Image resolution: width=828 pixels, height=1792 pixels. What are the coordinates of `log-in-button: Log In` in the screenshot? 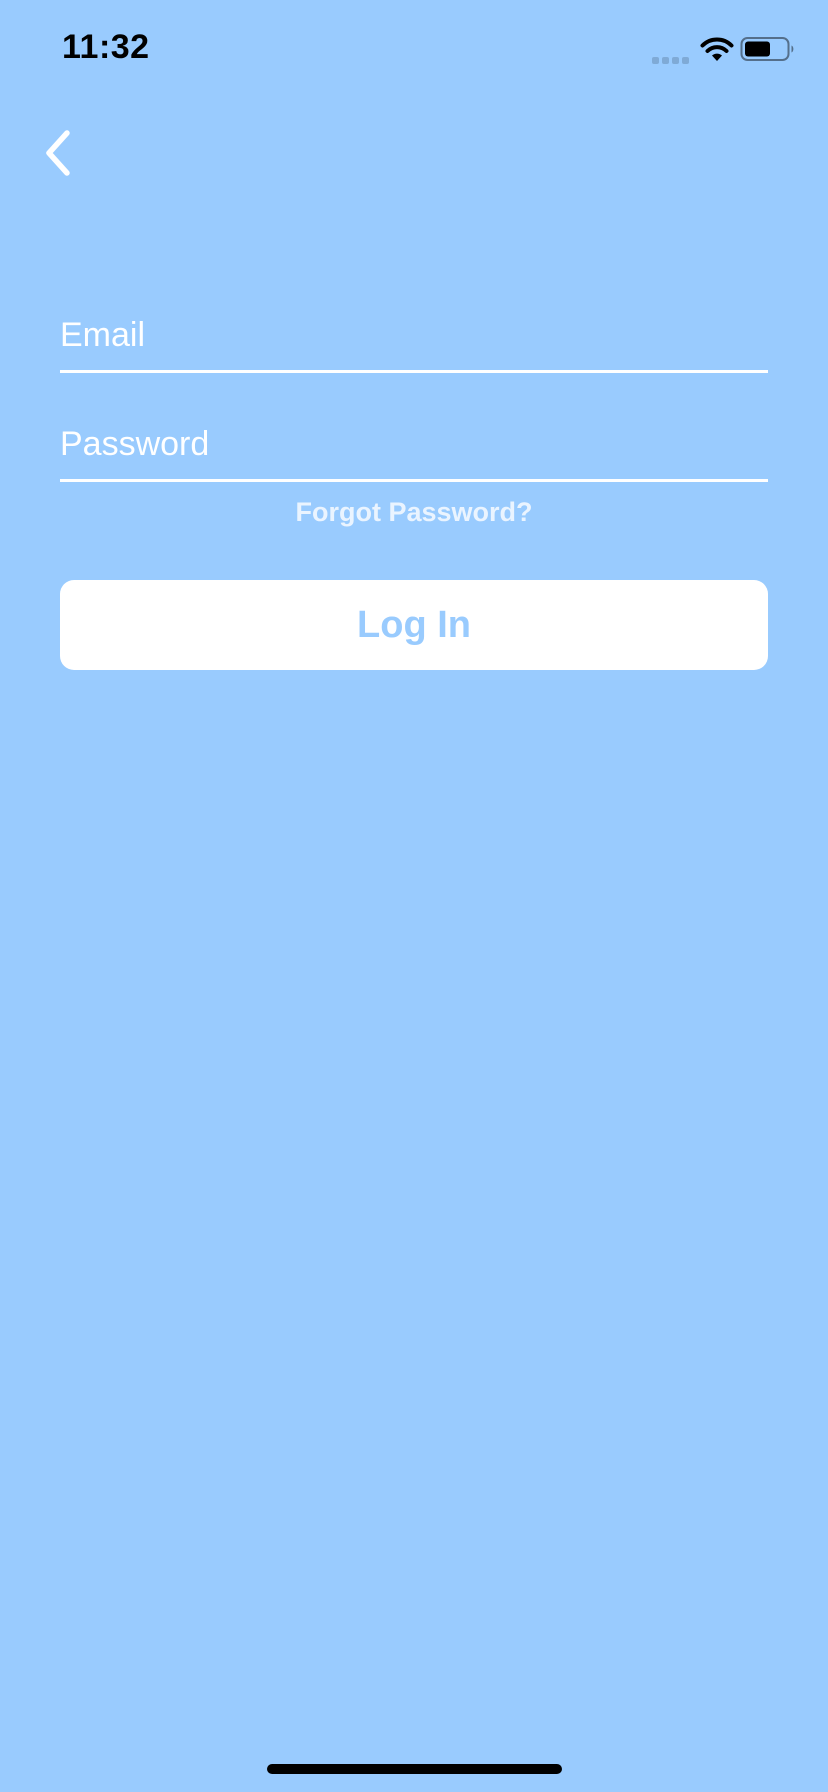 It's located at (414, 625).